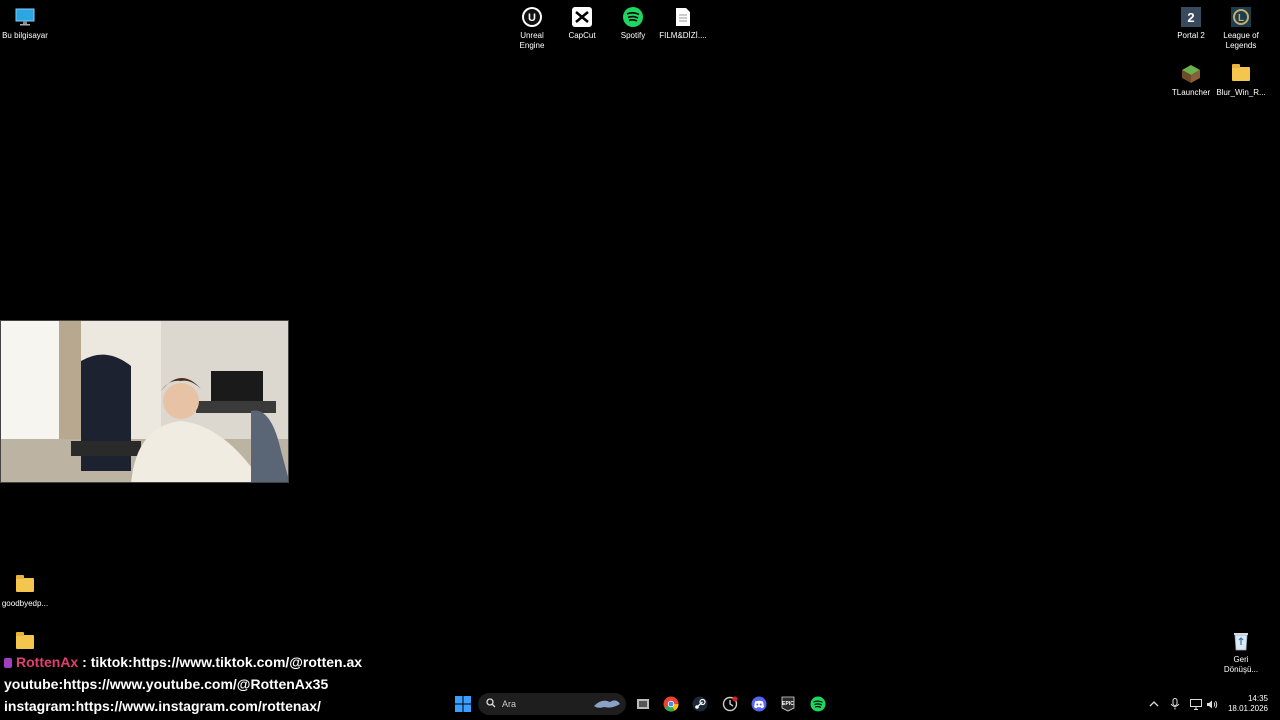 This screenshot has width=1280, height=720. I want to click on portal2-icon: 2, so click(1191, 17).